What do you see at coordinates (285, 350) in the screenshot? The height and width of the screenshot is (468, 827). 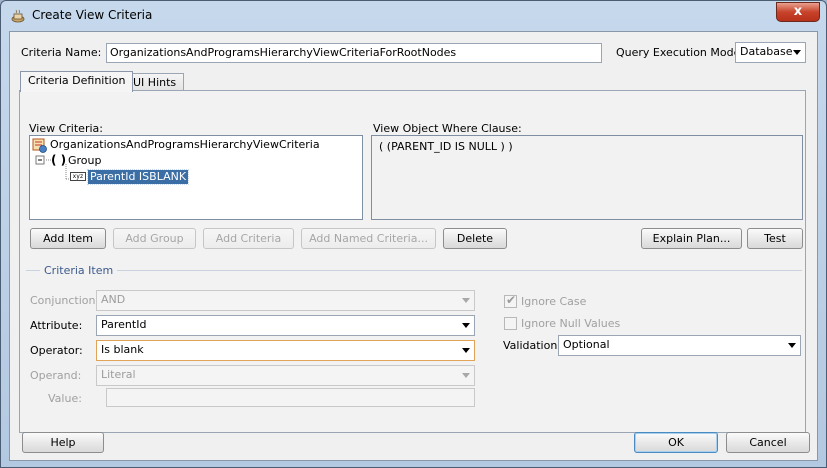 I see `operator-select: Is blank` at bounding box center [285, 350].